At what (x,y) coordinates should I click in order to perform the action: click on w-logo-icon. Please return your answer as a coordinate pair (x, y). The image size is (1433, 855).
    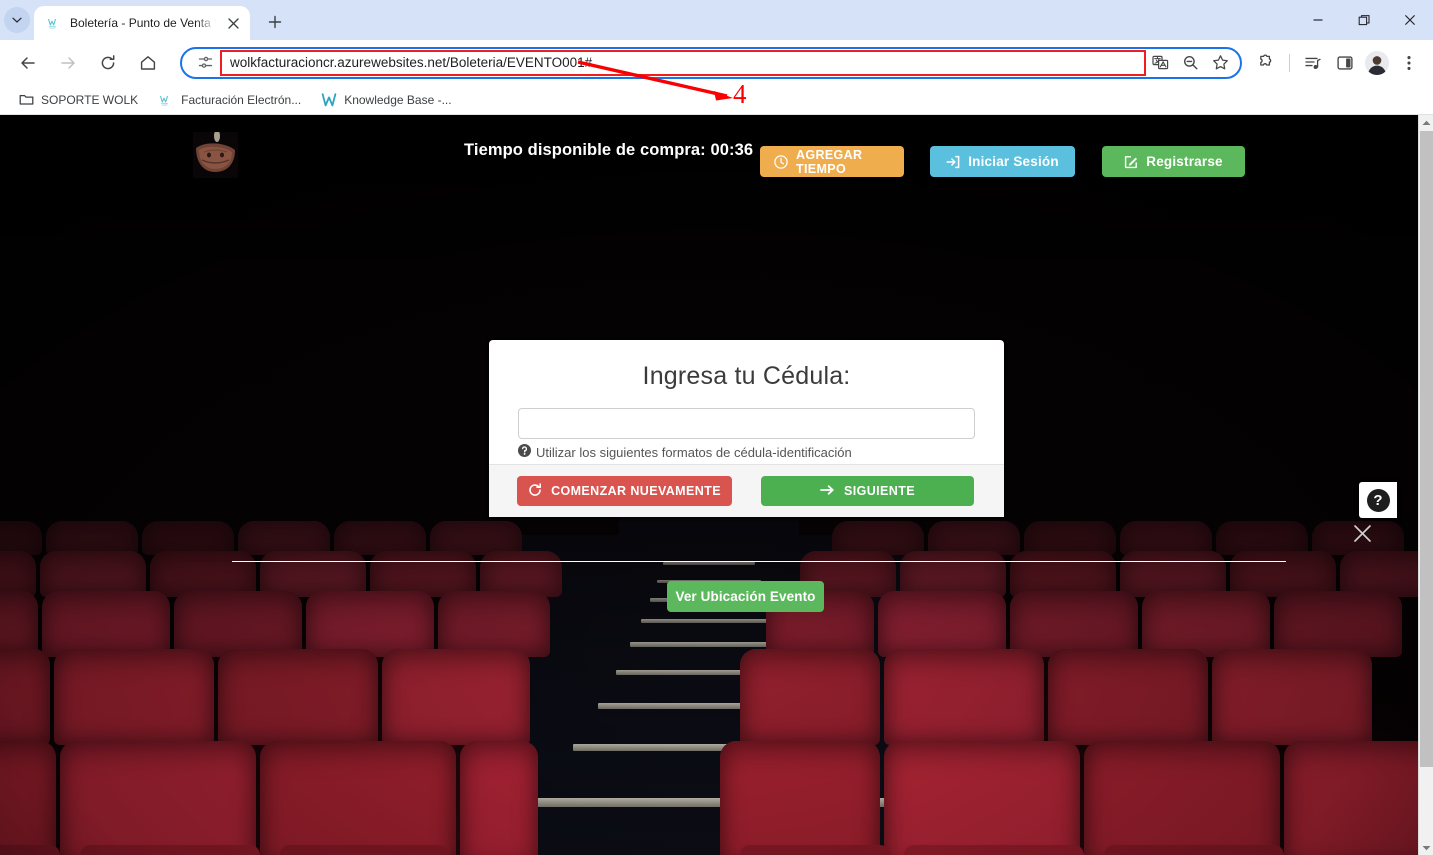
    Looking at the image, I should click on (329, 100).